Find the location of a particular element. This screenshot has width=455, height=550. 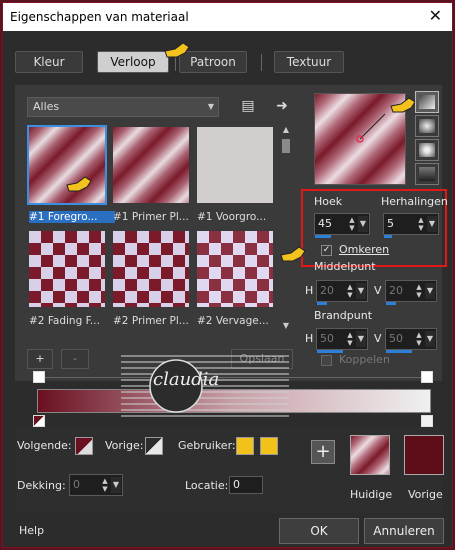

tab-divider is located at coordinates (261, 62).